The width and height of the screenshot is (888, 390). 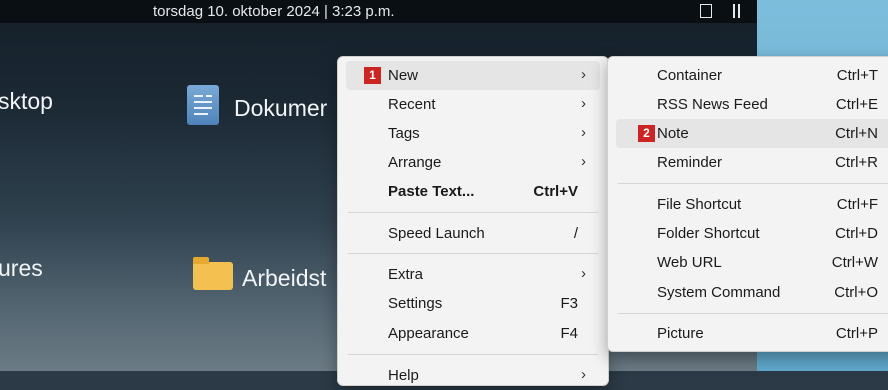 I want to click on desktop-shortcut-desktop: sktop, so click(x=26, y=101).